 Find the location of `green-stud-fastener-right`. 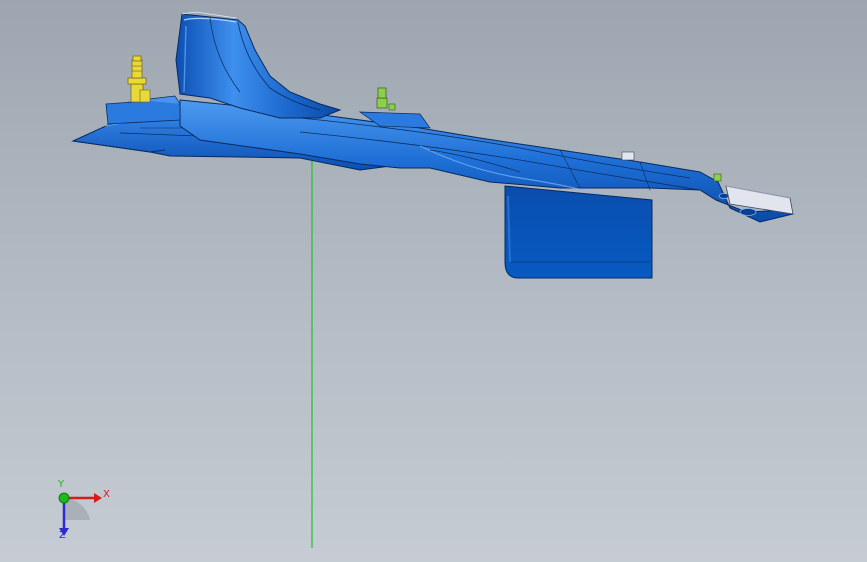

green-stud-fastener-right is located at coordinates (717, 177).